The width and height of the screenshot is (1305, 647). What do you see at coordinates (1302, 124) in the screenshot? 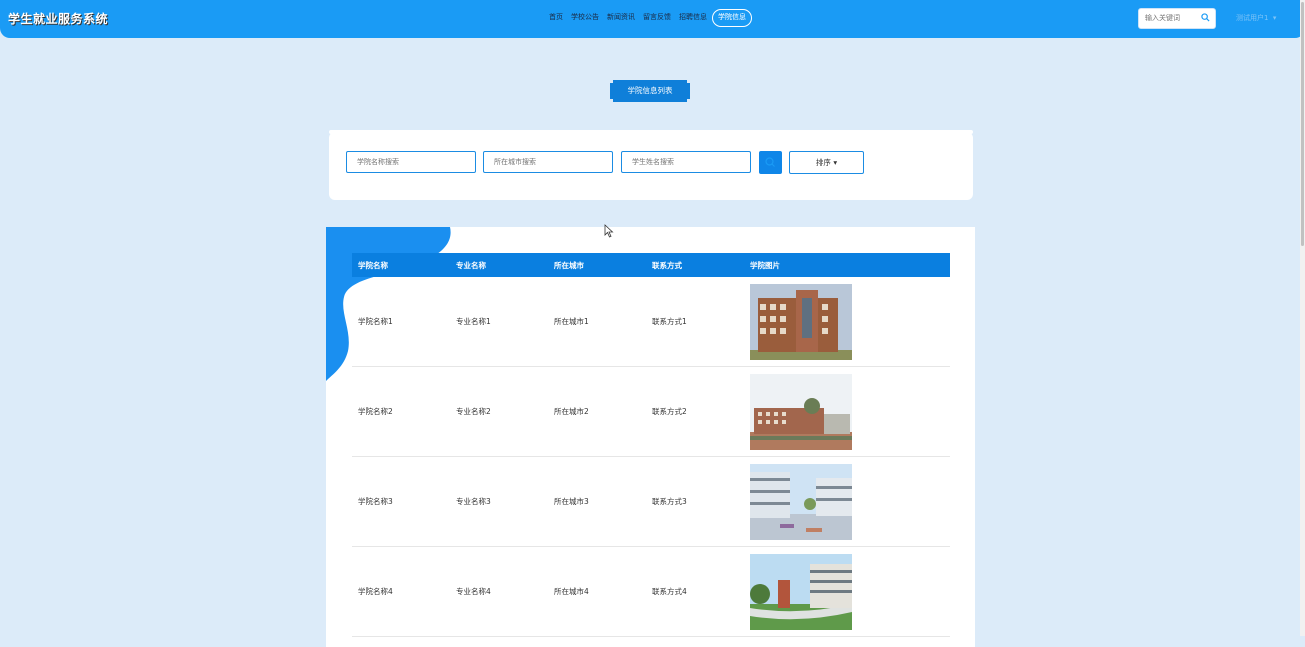
I see `scrollbar-thumb` at bounding box center [1302, 124].